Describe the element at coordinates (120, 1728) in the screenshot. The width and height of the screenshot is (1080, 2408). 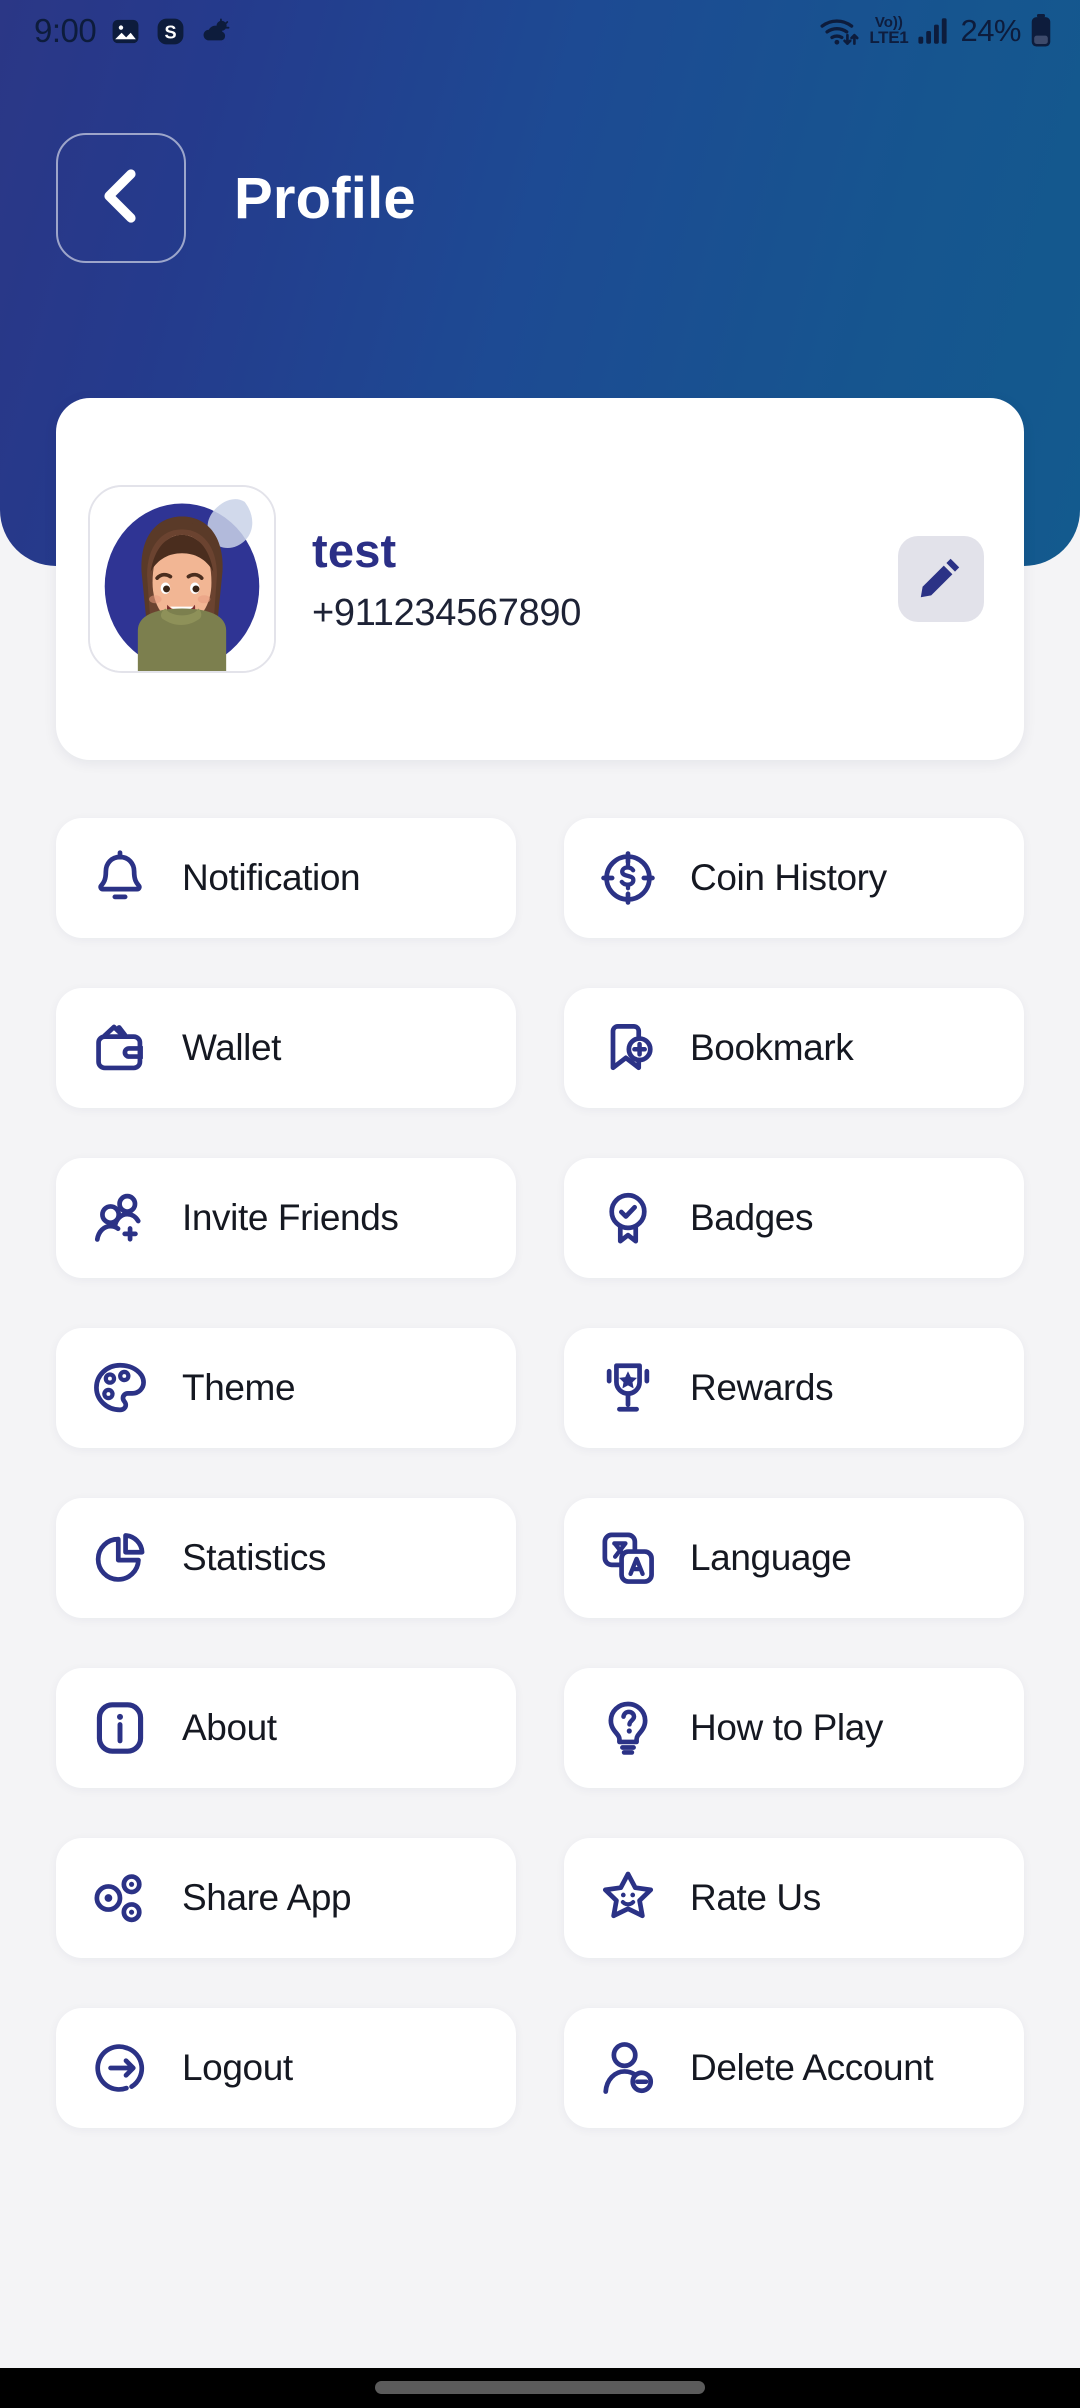
I see `info-icon` at that location.